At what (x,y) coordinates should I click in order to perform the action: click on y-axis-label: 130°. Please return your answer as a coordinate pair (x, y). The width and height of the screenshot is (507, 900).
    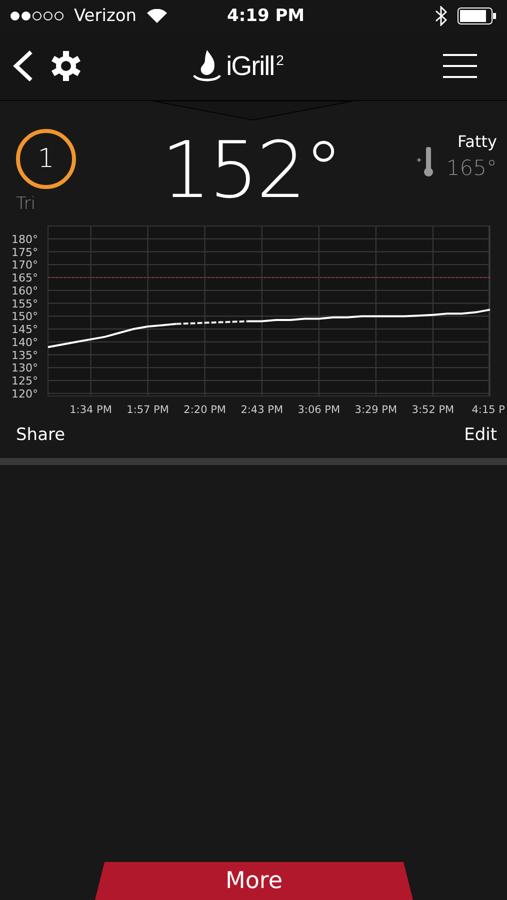
    Looking at the image, I should click on (25, 368).